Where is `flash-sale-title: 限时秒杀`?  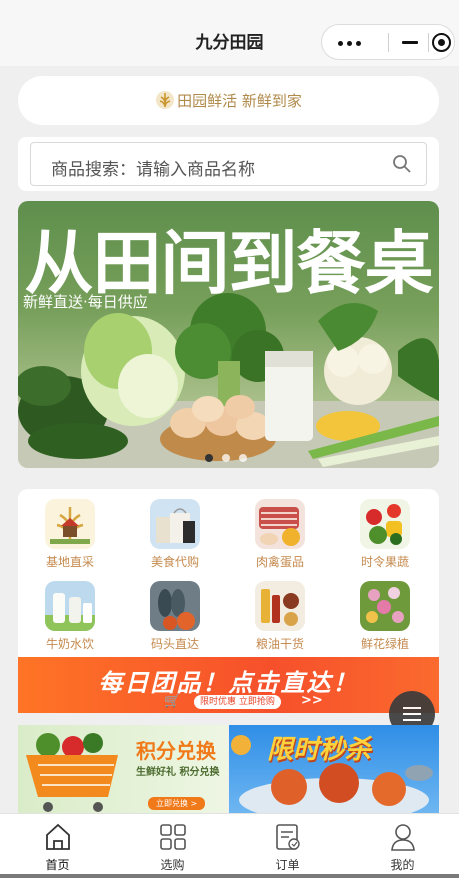
flash-sale-title: 限时秒杀 is located at coordinates (319, 750).